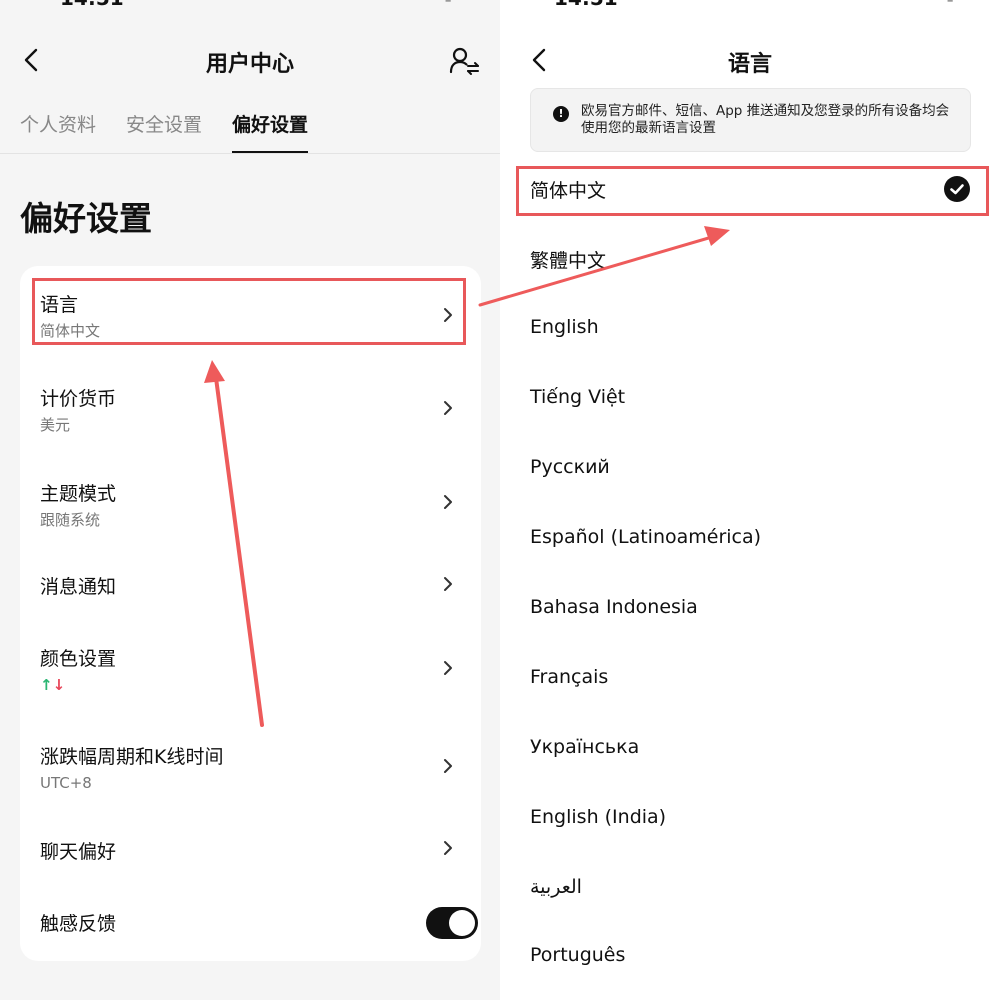  What do you see at coordinates (78, 852) in the screenshot?
I see `setting-label: 聊天偏好` at bounding box center [78, 852].